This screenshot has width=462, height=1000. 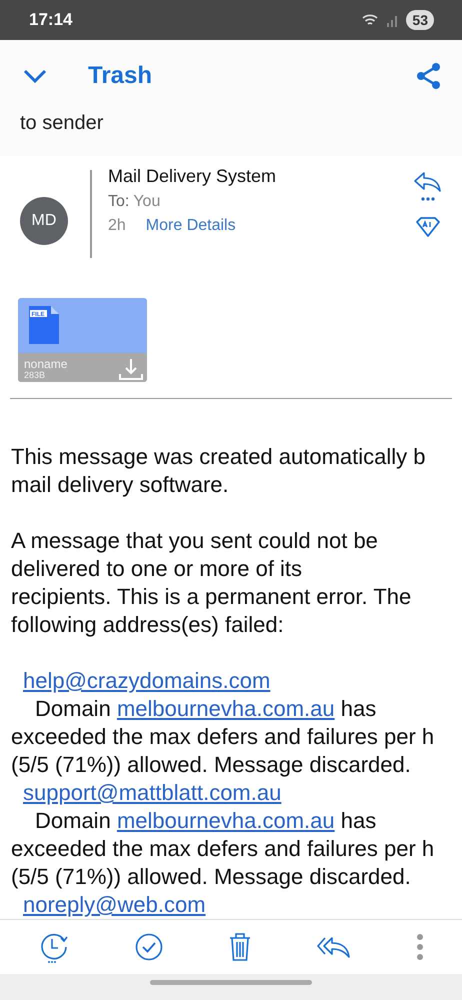 What do you see at coordinates (428, 186) in the screenshot?
I see `reply-icon` at bounding box center [428, 186].